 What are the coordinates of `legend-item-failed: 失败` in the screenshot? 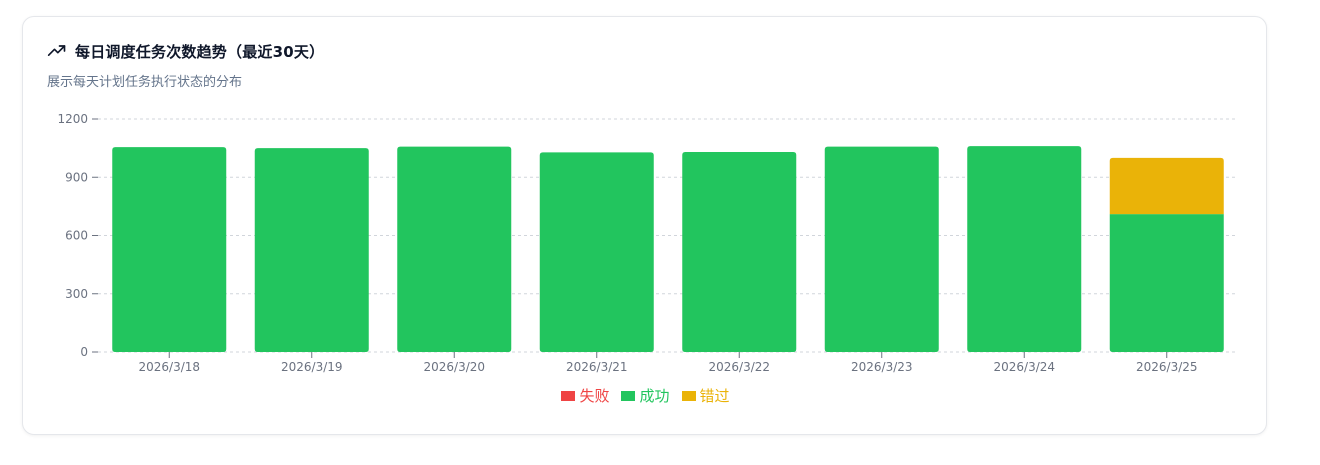 It's located at (585, 395).